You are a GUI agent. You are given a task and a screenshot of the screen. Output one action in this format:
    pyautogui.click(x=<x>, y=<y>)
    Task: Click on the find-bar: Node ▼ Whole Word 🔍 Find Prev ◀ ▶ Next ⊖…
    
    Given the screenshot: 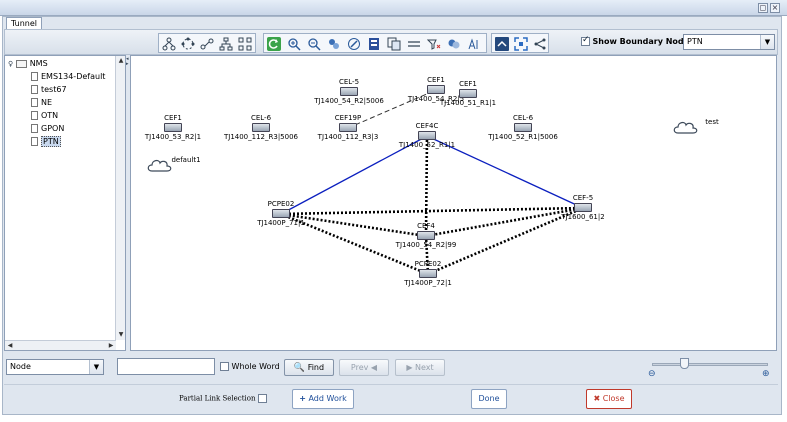 What is the action you would take?
    pyautogui.click(x=391, y=368)
    